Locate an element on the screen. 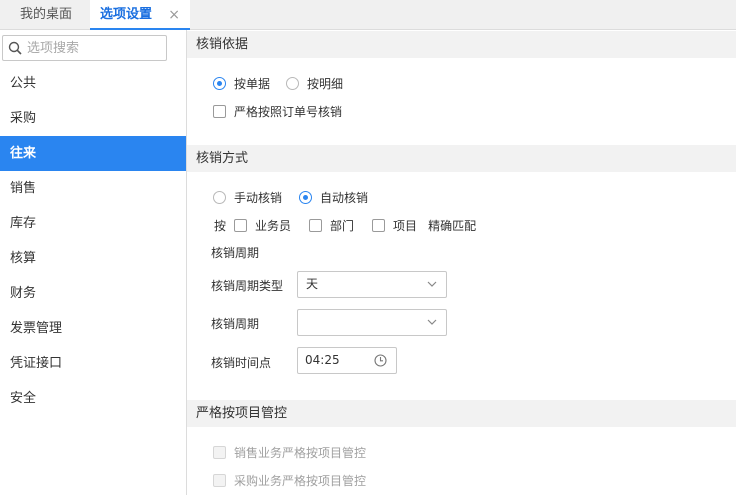 The width and height of the screenshot is (736, 495). strict-order-checkbox: 严格按照订单号核销 is located at coordinates (277, 111).